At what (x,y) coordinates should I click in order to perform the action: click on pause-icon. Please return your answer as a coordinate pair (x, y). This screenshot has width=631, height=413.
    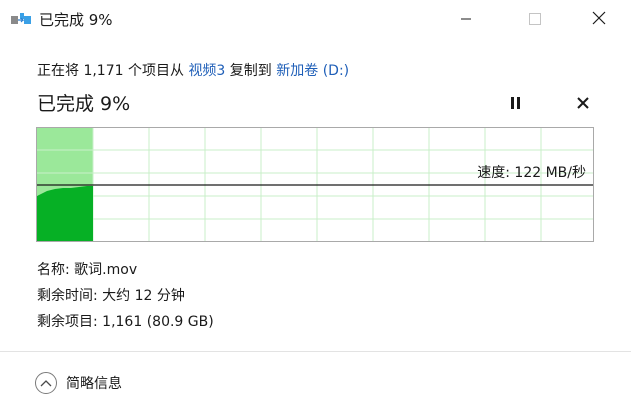
    Looking at the image, I should click on (516, 103).